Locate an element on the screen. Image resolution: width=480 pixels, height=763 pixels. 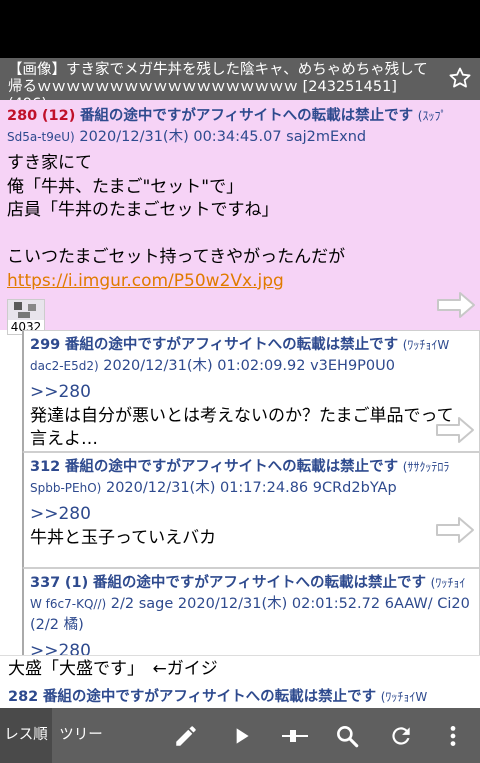
status-bar is located at coordinates (240, 29).